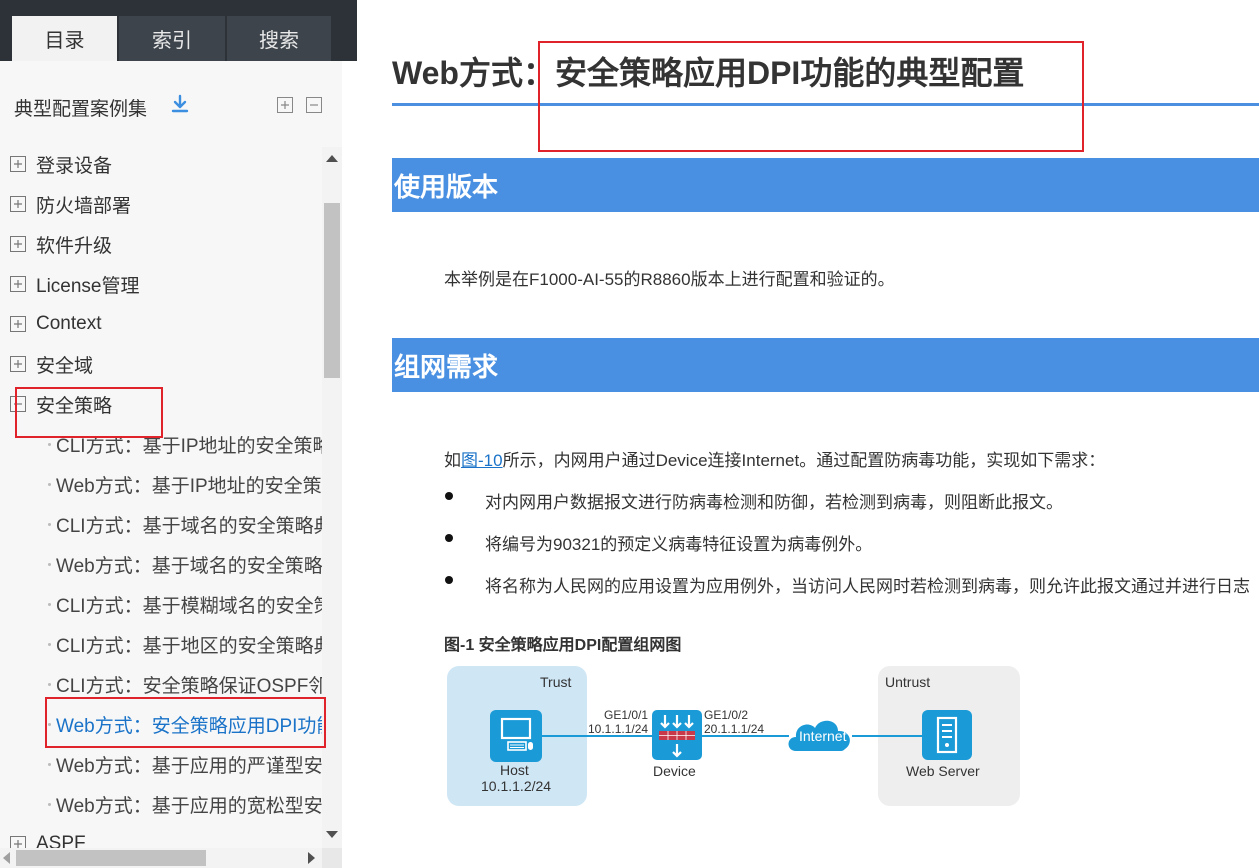 The width and height of the screenshot is (1259, 868). Describe the element at coordinates (74, 166) in the screenshot. I see `tree-node-label: 登录设备` at that location.